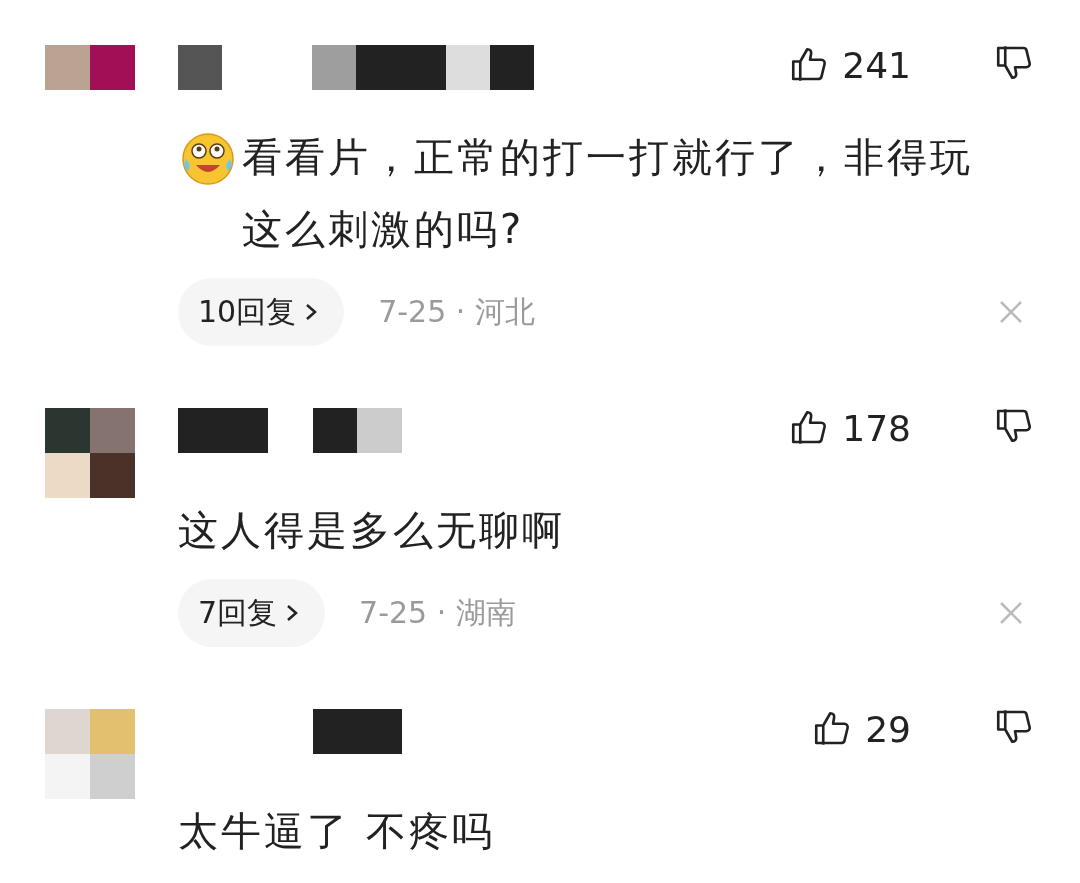 The image size is (1080, 883). What do you see at coordinates (888, 729) in the screenshot?
I see `like-count: 29` at bounding box center [888, 729].